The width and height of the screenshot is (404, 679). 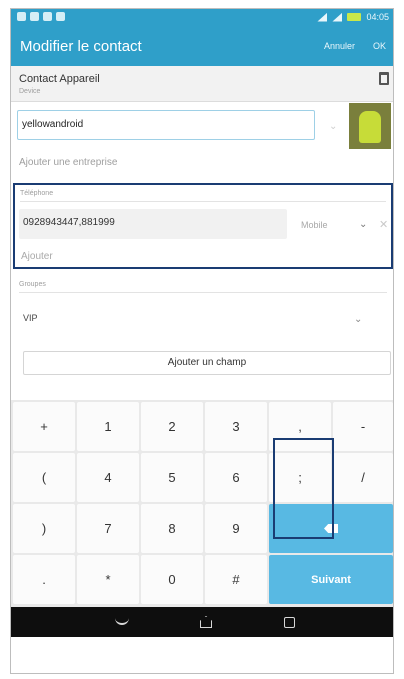 I want to click on key-0: 0, so click(x=172, y=579).